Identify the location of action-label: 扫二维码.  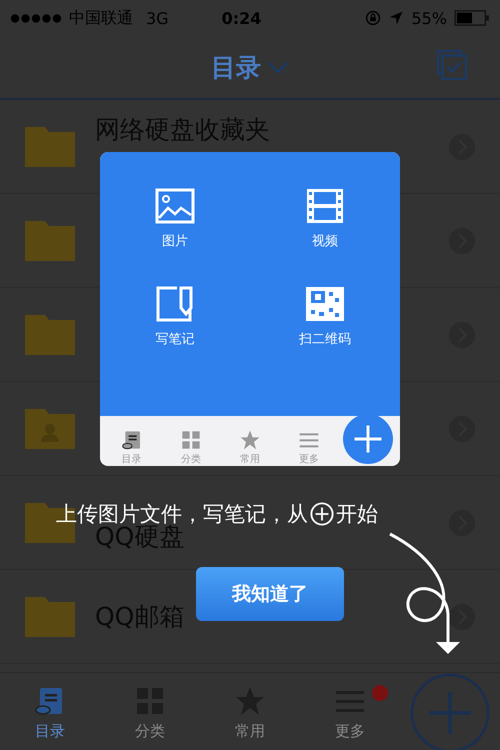
(325, 339).